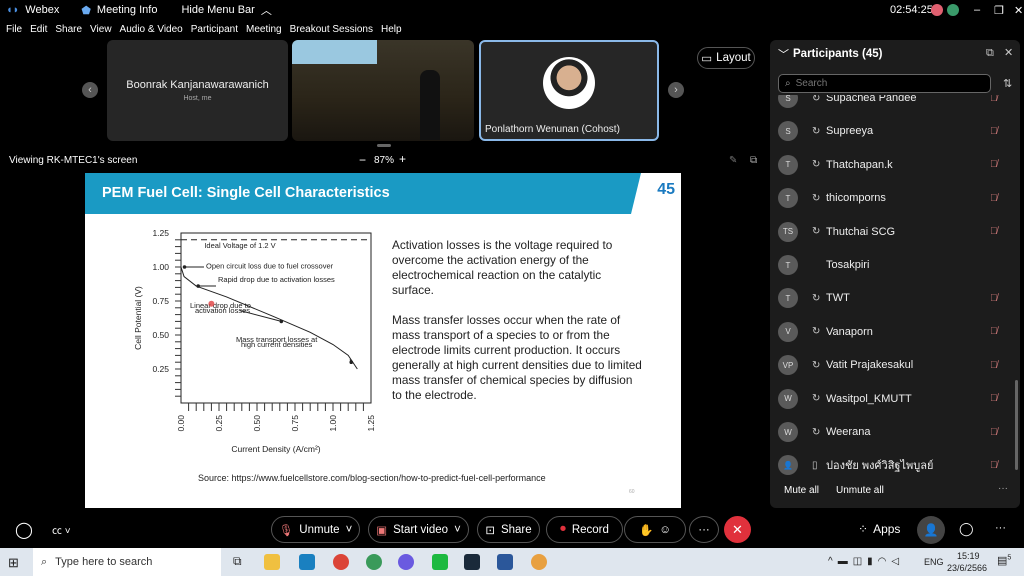 The width and height of the screenshot is (1024, 576). I want to click on minimize-button: –, so click(977, 10).